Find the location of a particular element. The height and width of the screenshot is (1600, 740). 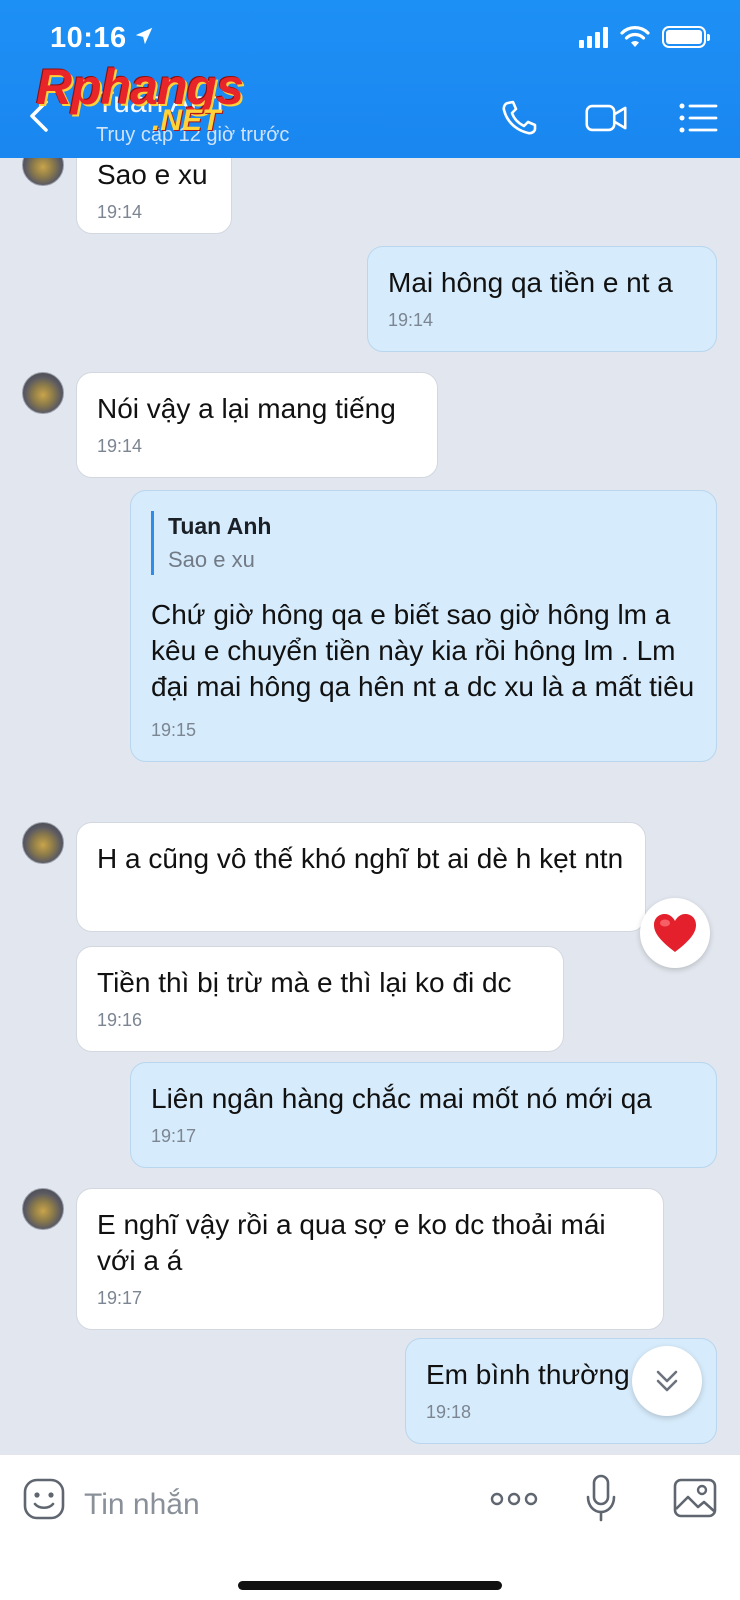

scroll-to-bottom-button is located at coordinates (667, 1381).